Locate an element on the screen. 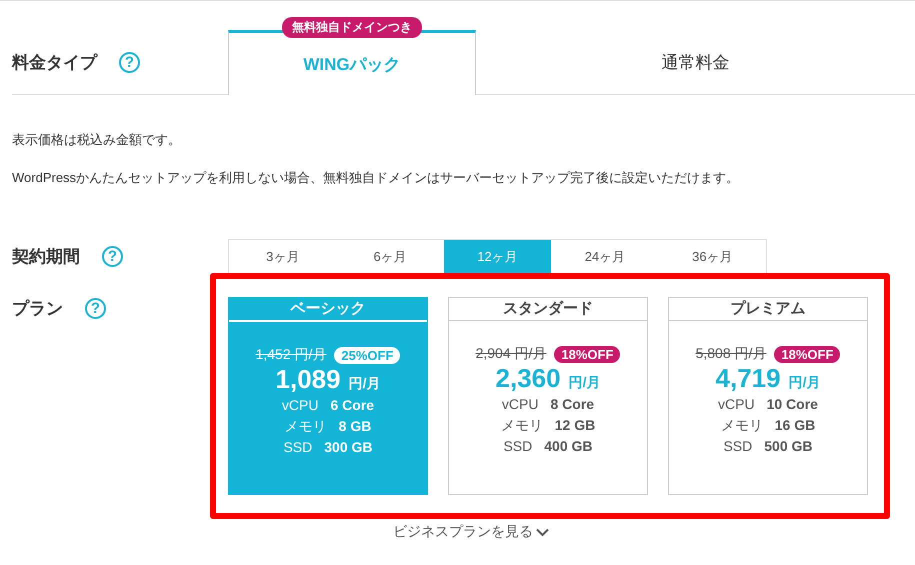  business-plans-link: ビジネスプランを見る is located at coordinates (471, 532).